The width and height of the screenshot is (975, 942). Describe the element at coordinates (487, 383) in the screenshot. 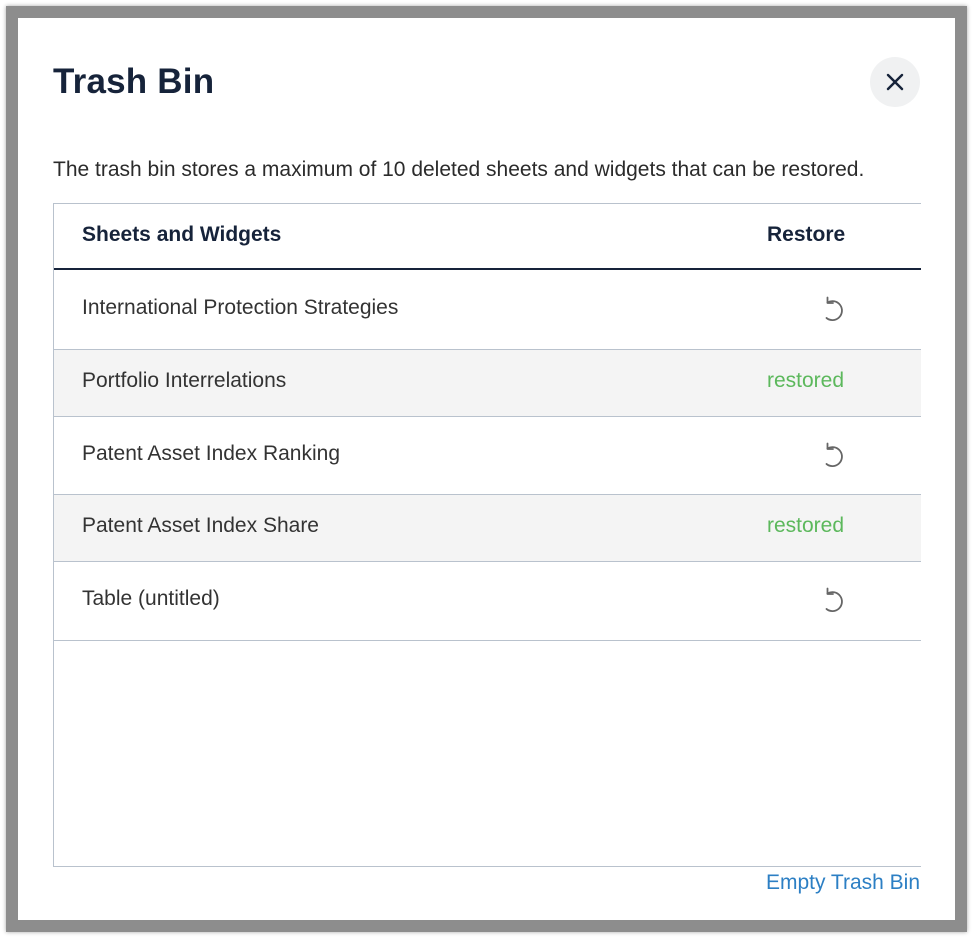

I see `table-row: Portfolio Interrelations restored` at that location.